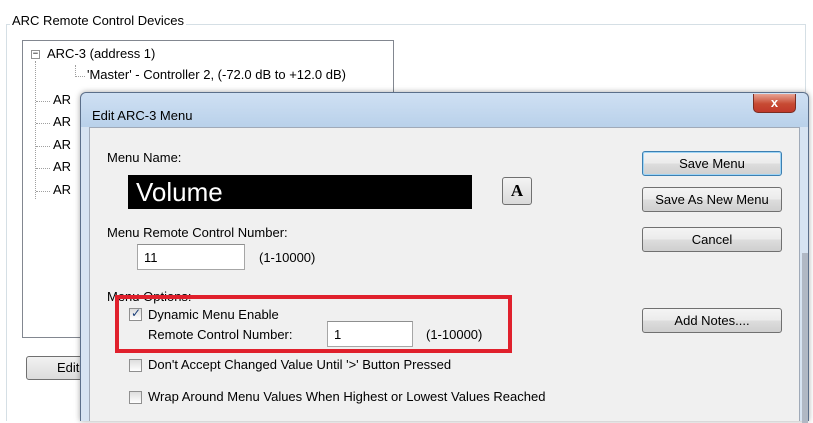 Image resolution: width=813 pixels, height=423 pixels. I want to click on remote-number-label: Menu Remote Control Number:, so click(197, 232).